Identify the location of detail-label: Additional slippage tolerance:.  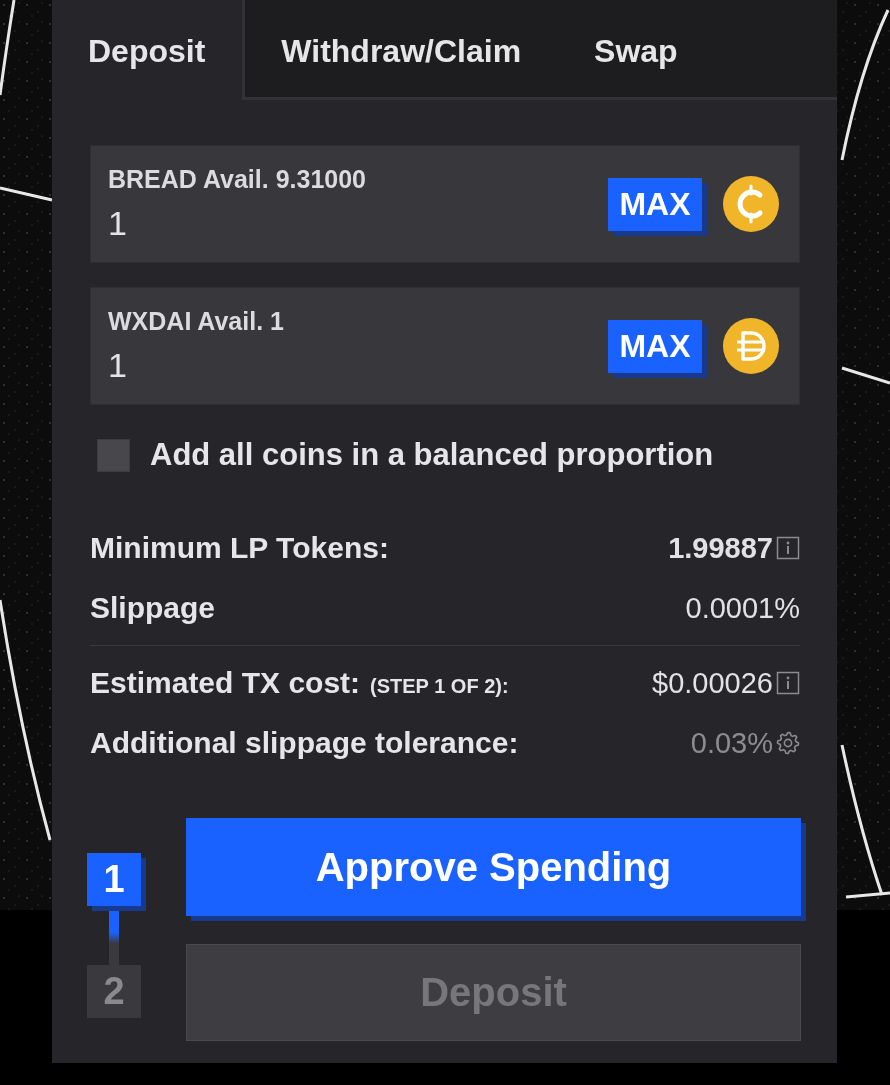
(304, 743).